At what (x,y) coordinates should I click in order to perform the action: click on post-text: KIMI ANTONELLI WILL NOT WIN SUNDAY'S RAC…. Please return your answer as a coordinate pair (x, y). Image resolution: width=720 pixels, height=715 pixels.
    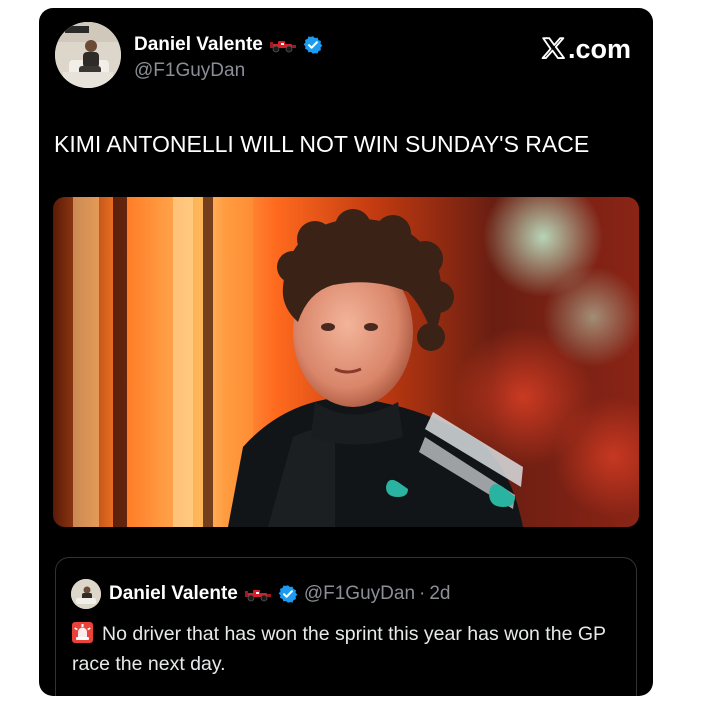
    Looking at the image, I should click on (322, 144).